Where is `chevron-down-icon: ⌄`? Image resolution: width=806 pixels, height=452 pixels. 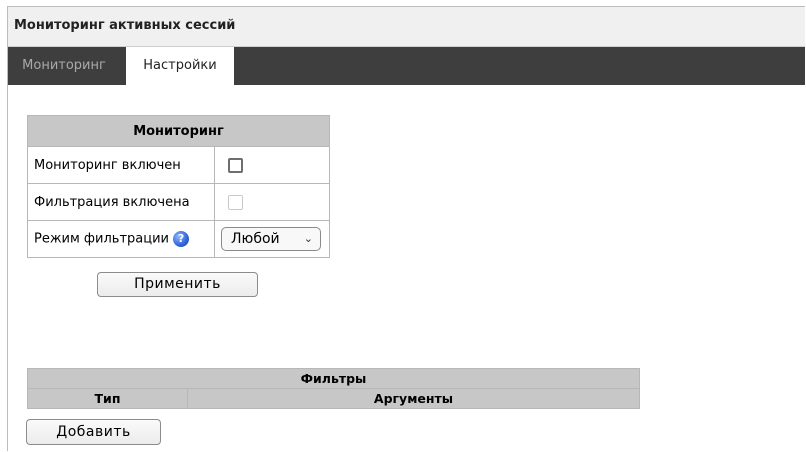
chevron-down-icon: ⌄ is located at coordinates (308, 238).